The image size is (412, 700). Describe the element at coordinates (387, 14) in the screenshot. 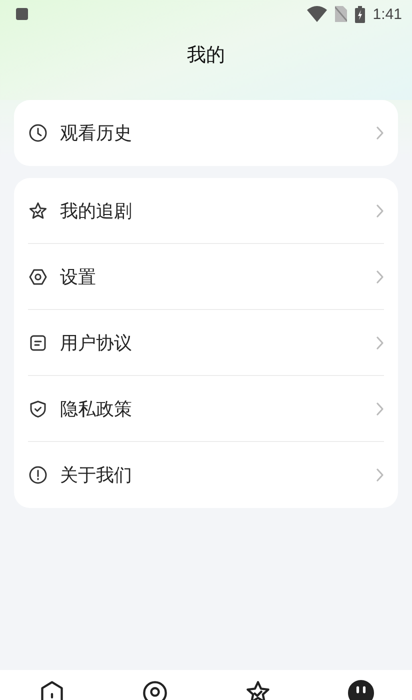

I see `status-time: 1:41` at that location.